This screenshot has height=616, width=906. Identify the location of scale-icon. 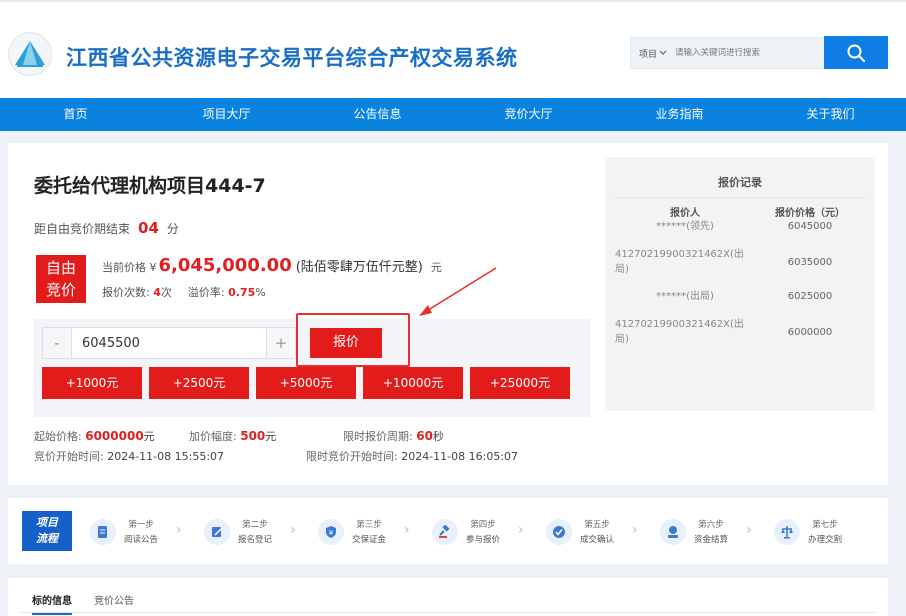
(787, 531).